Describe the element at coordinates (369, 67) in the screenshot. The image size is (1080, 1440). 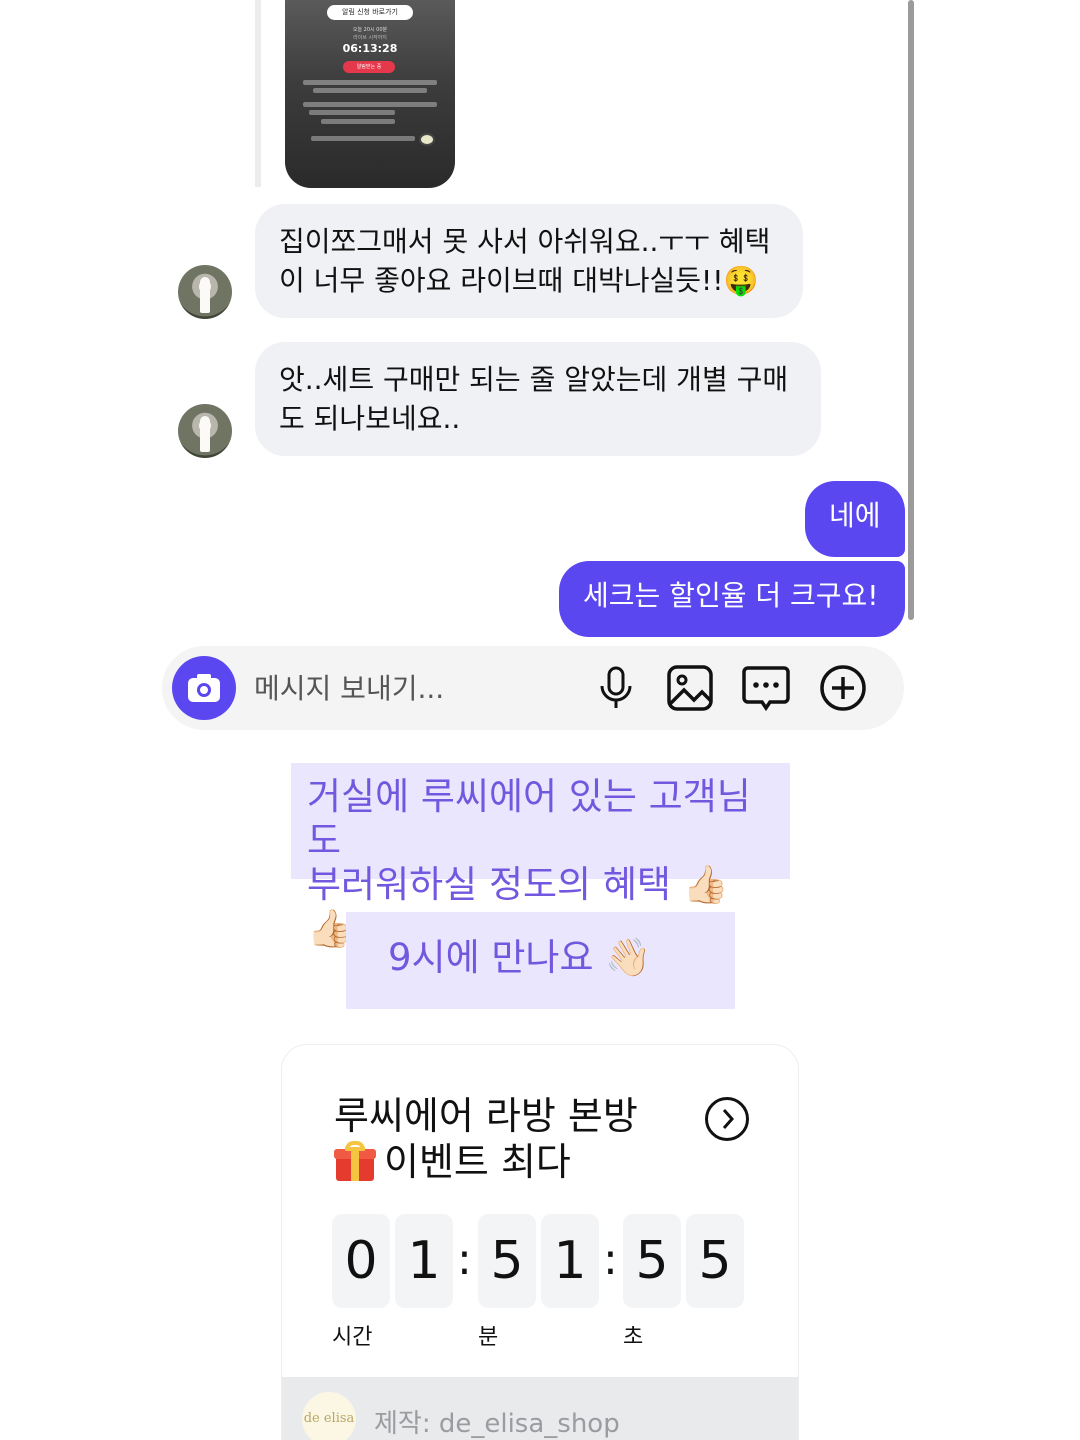
I see `story-notify-button: 알림받는 중` at that location.